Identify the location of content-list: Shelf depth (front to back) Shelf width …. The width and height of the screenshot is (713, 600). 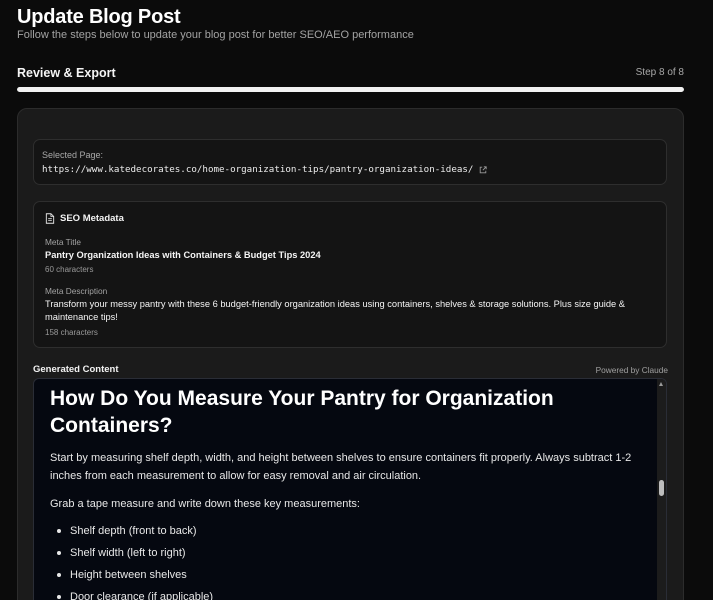
(350, 562).